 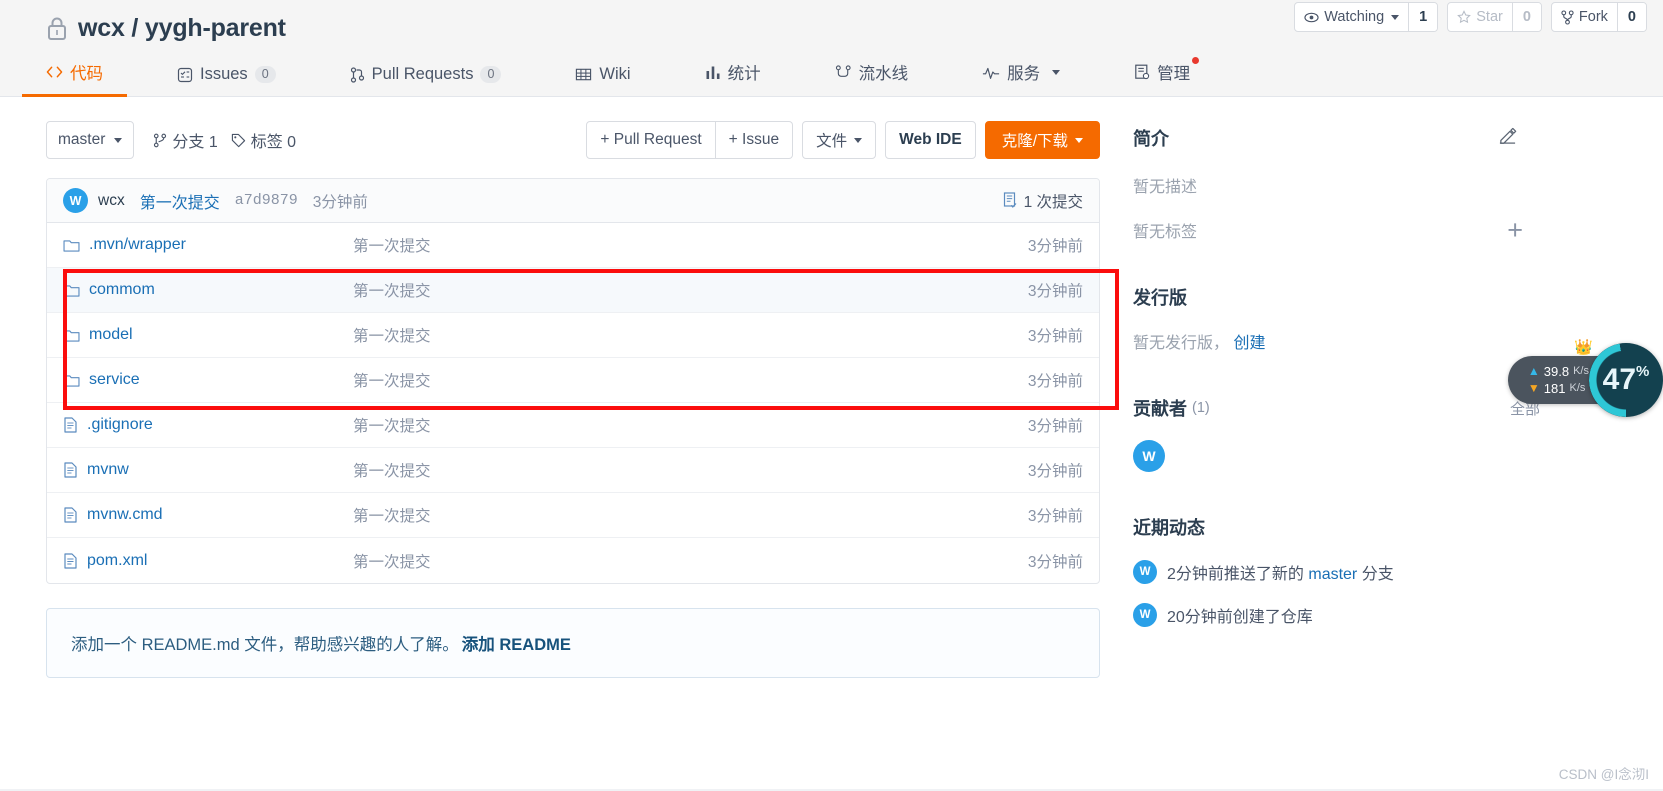 I want to click on upload-speed-row: ▲ 39.8 K/s, so click(x=1558, y=371).